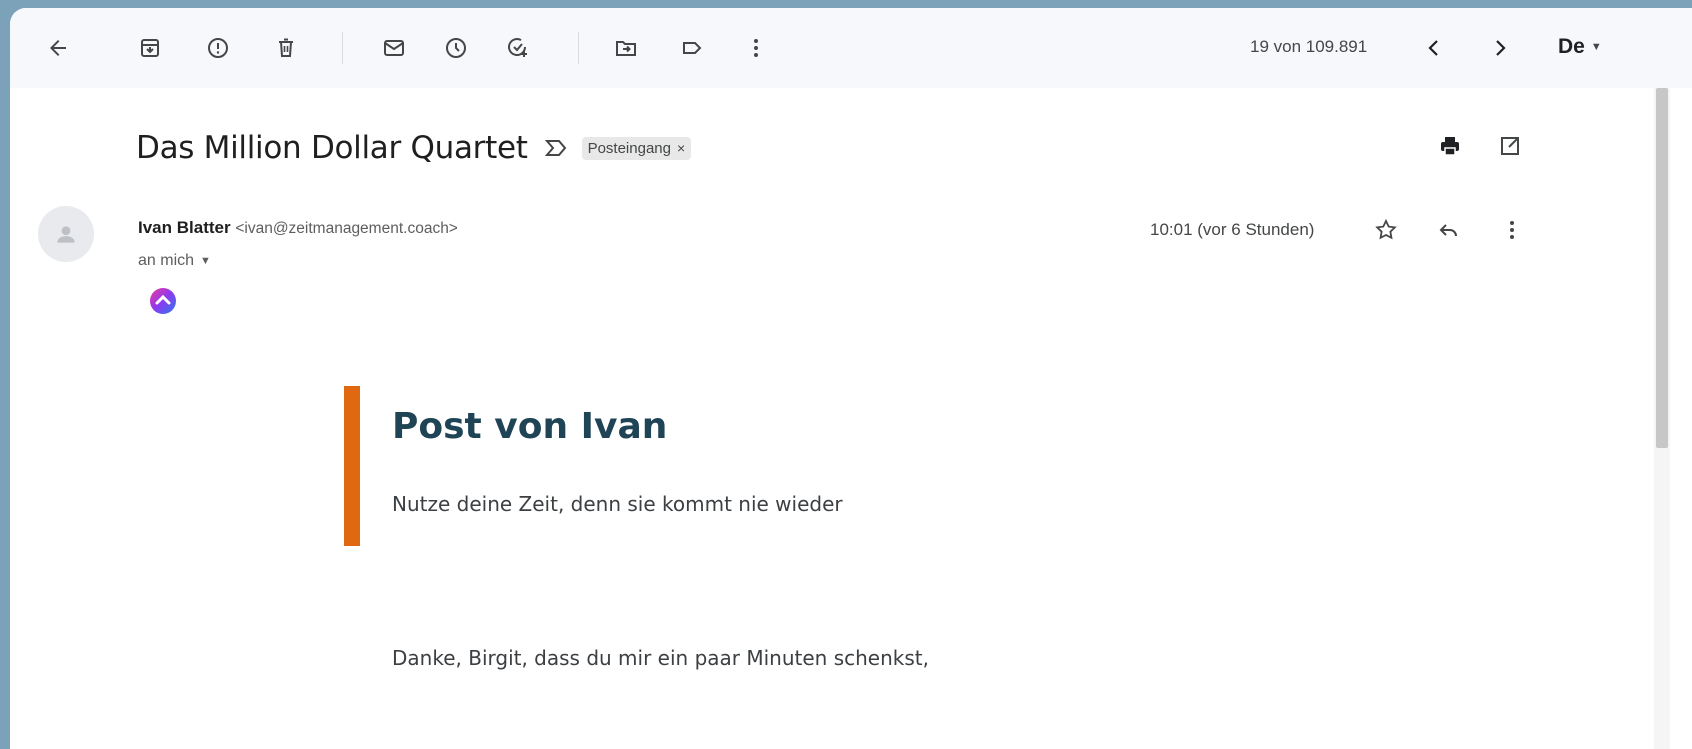 The image size is (1692, 749). I want to click on next-icon, so click(1500, 48).